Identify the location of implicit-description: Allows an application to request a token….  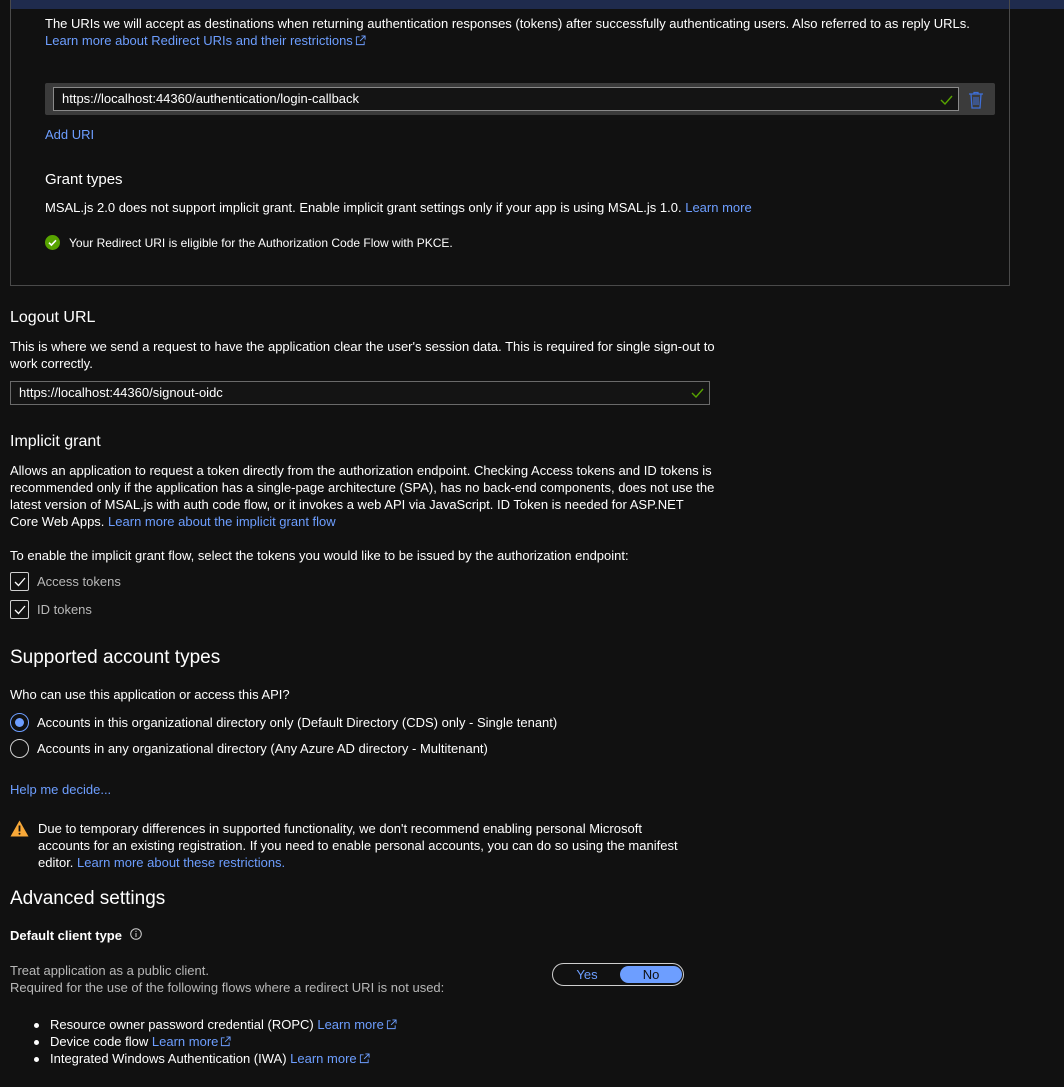
(362, 496).